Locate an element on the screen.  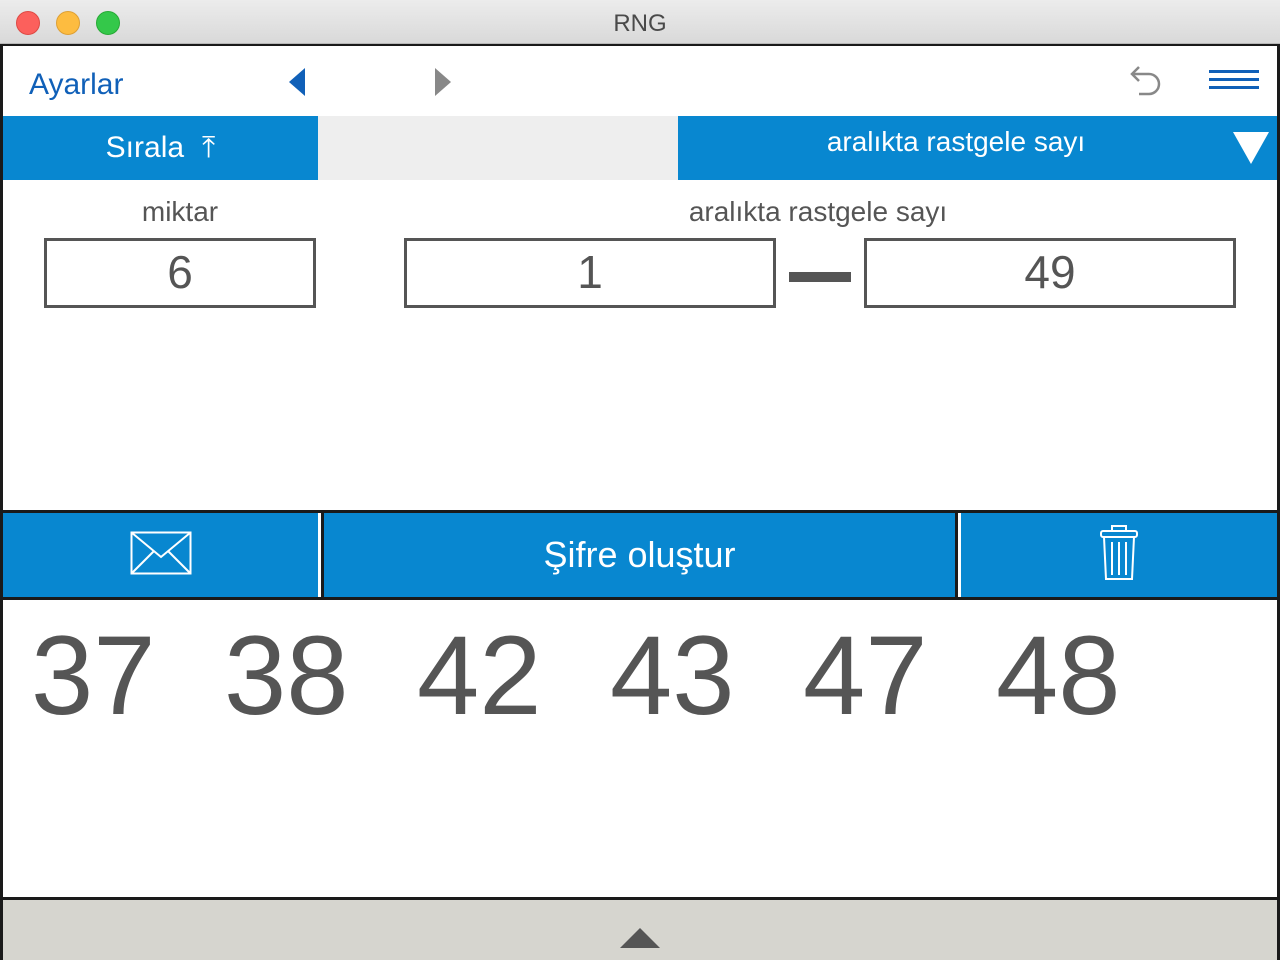
bottom-bar is located at coordinates (640, 930).